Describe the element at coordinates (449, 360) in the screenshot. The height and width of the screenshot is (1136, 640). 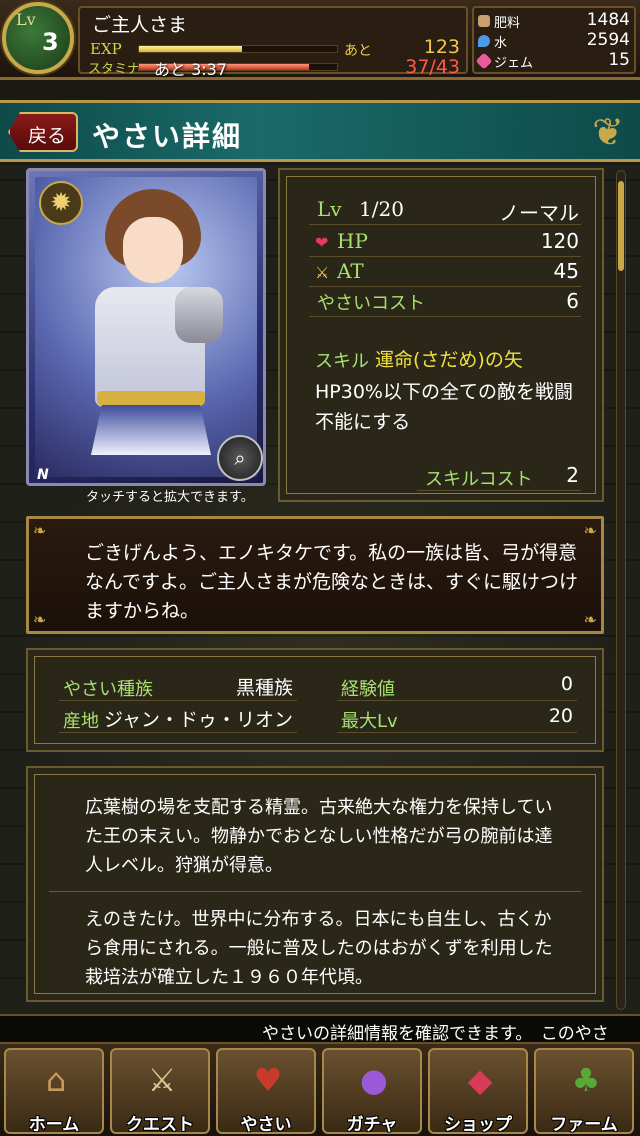
I see `skill-name: 運命(さだめ)の矢` at that location.